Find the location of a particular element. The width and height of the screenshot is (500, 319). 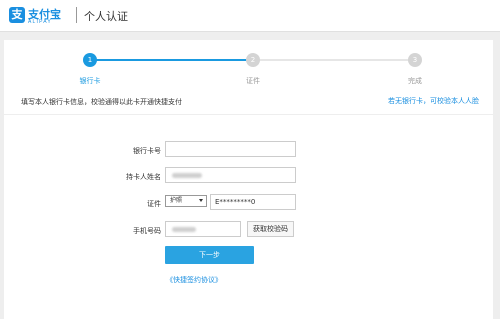

phone-input is located at coordinates (203, 229).